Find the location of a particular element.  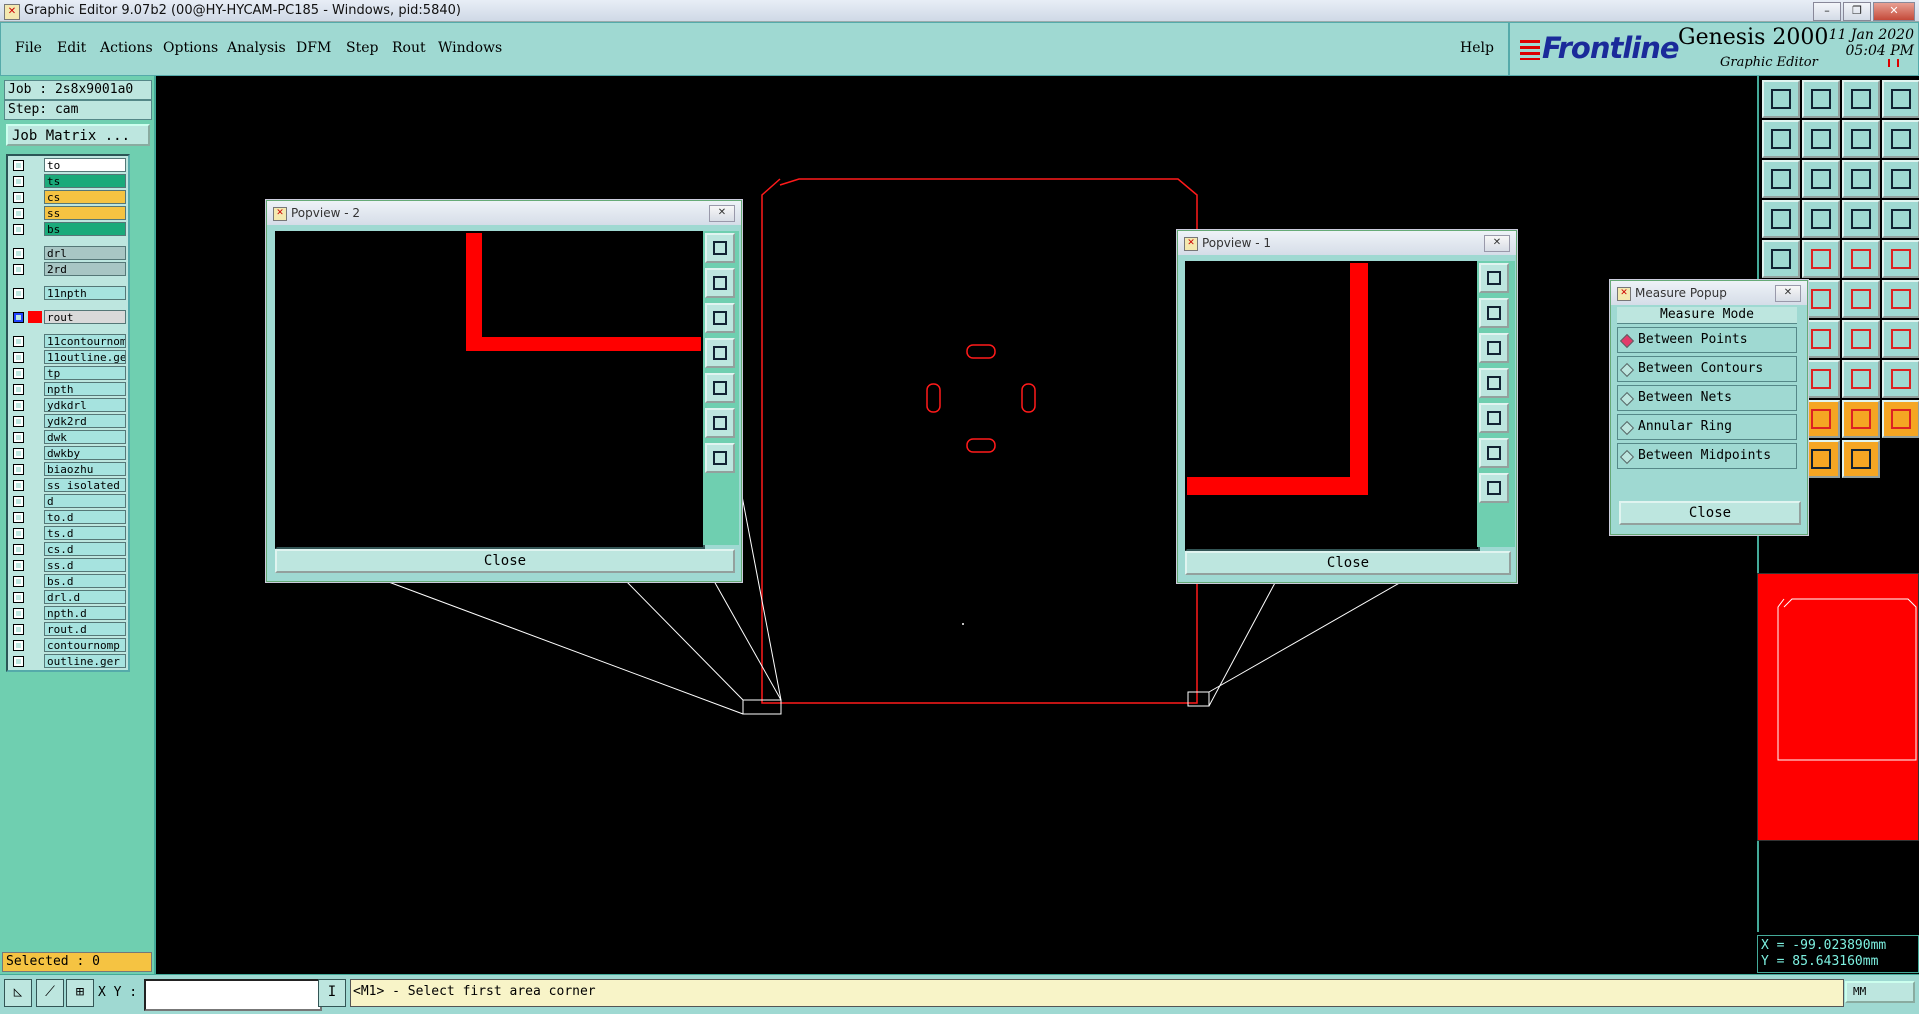

layer-name: ts is located at coordinates (85, 181).